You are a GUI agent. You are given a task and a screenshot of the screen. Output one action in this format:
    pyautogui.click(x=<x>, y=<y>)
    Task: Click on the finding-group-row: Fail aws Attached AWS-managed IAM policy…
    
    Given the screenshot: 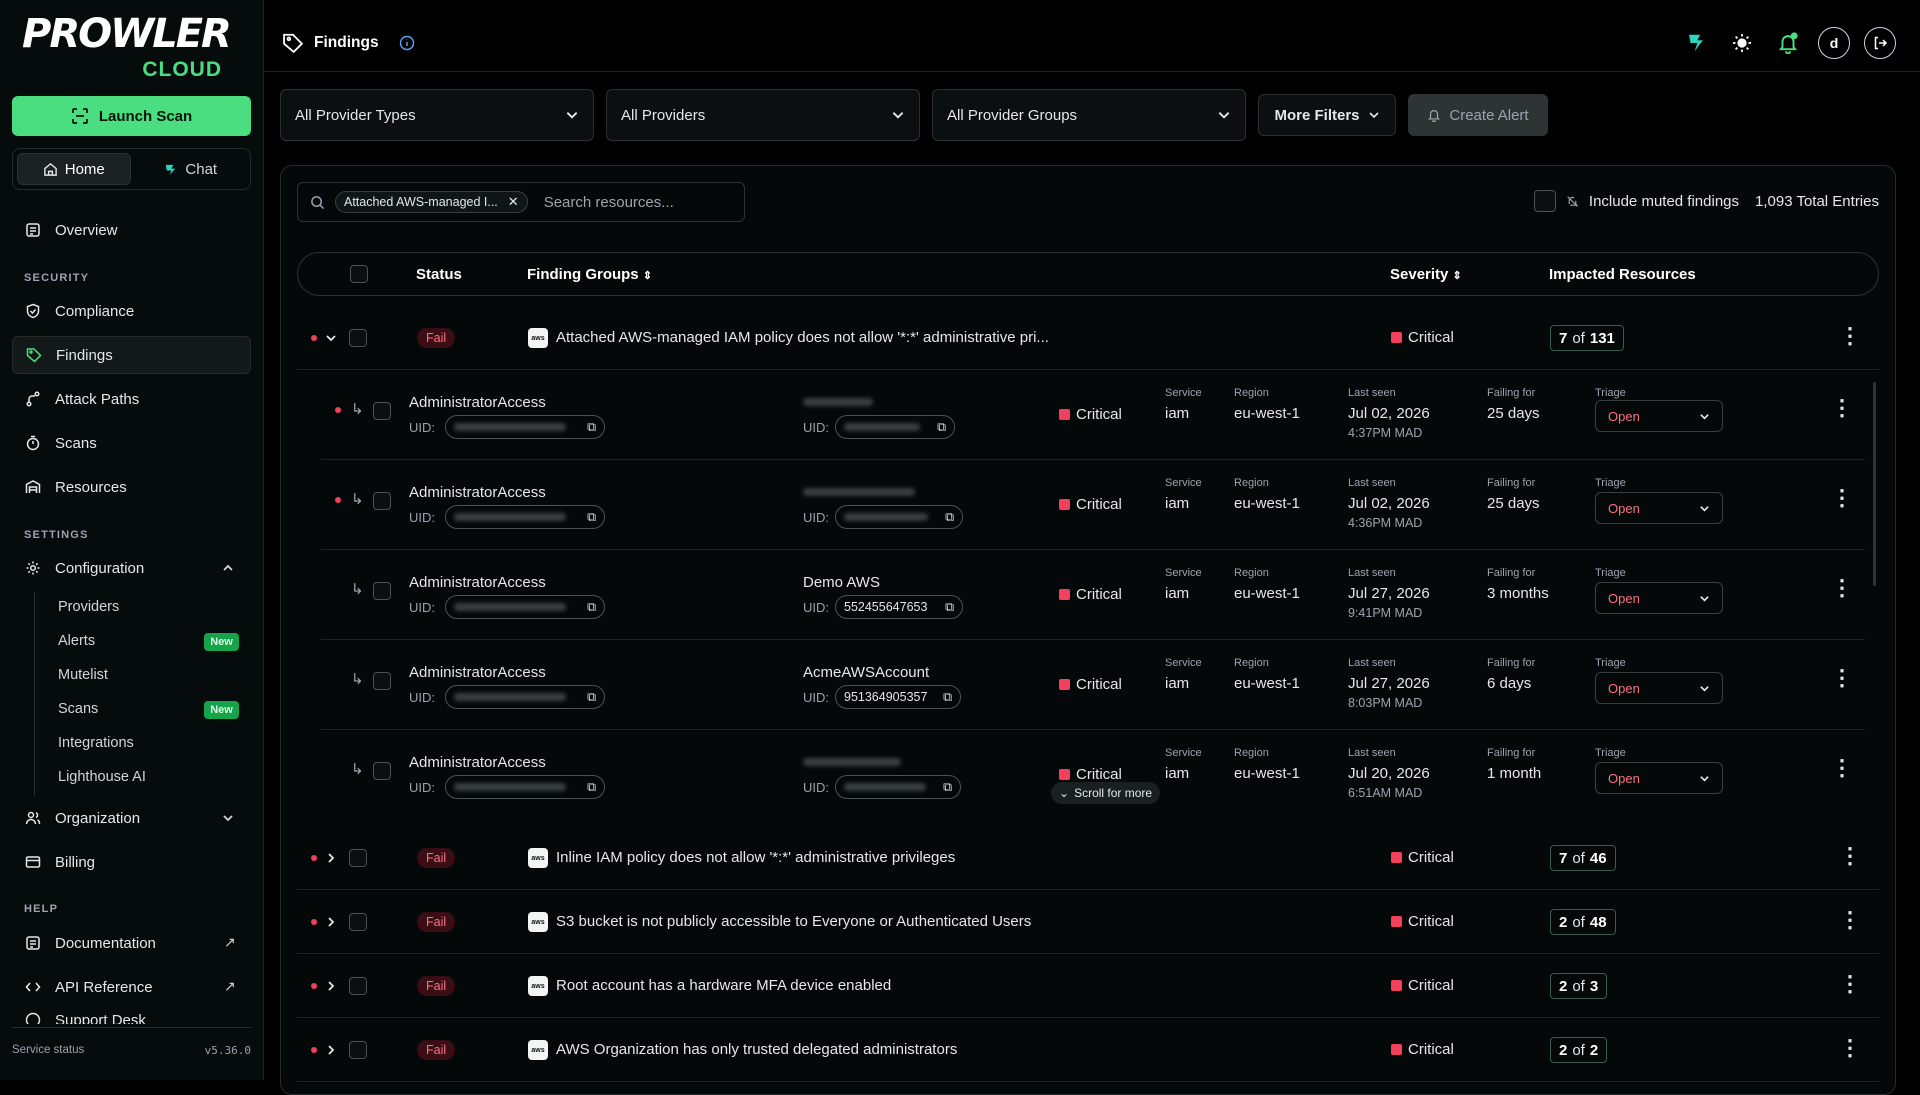 What is the action you would take?
    pyautogui.click(x=1088, y=338)
    